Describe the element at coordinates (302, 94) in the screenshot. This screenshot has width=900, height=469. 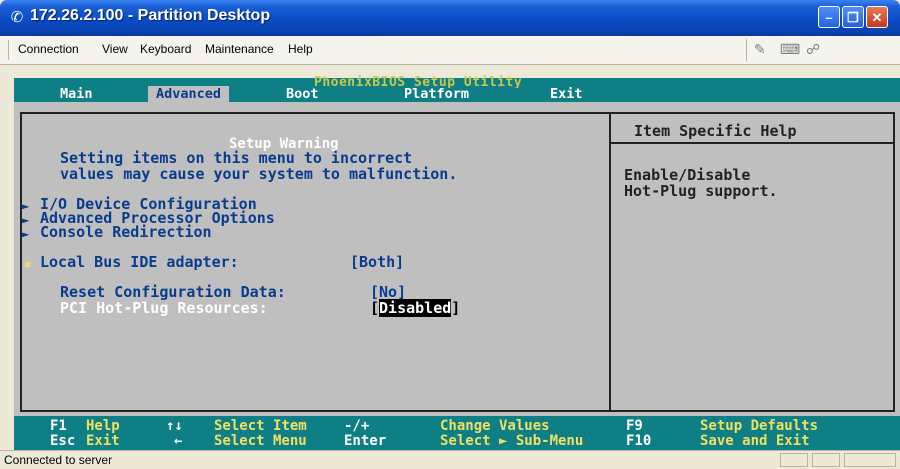
I see `bios-tab-boot: Boot` at that location.